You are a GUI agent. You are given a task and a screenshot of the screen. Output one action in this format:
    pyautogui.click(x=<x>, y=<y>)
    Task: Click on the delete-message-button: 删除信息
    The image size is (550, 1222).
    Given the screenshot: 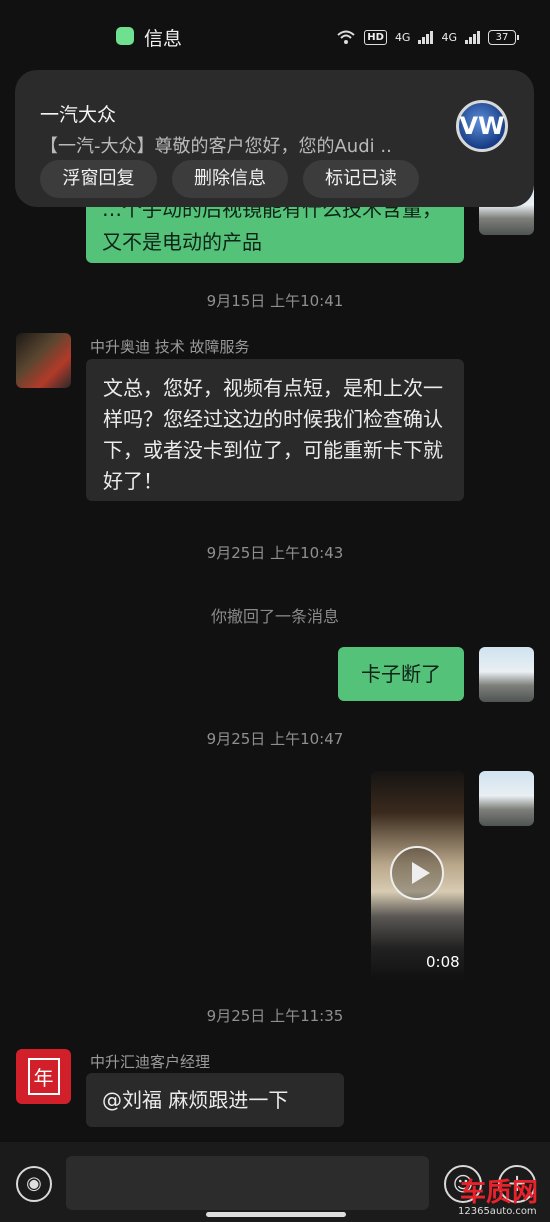 What is the action you would take?
    pyautogui.click(x=230, y=179)
    